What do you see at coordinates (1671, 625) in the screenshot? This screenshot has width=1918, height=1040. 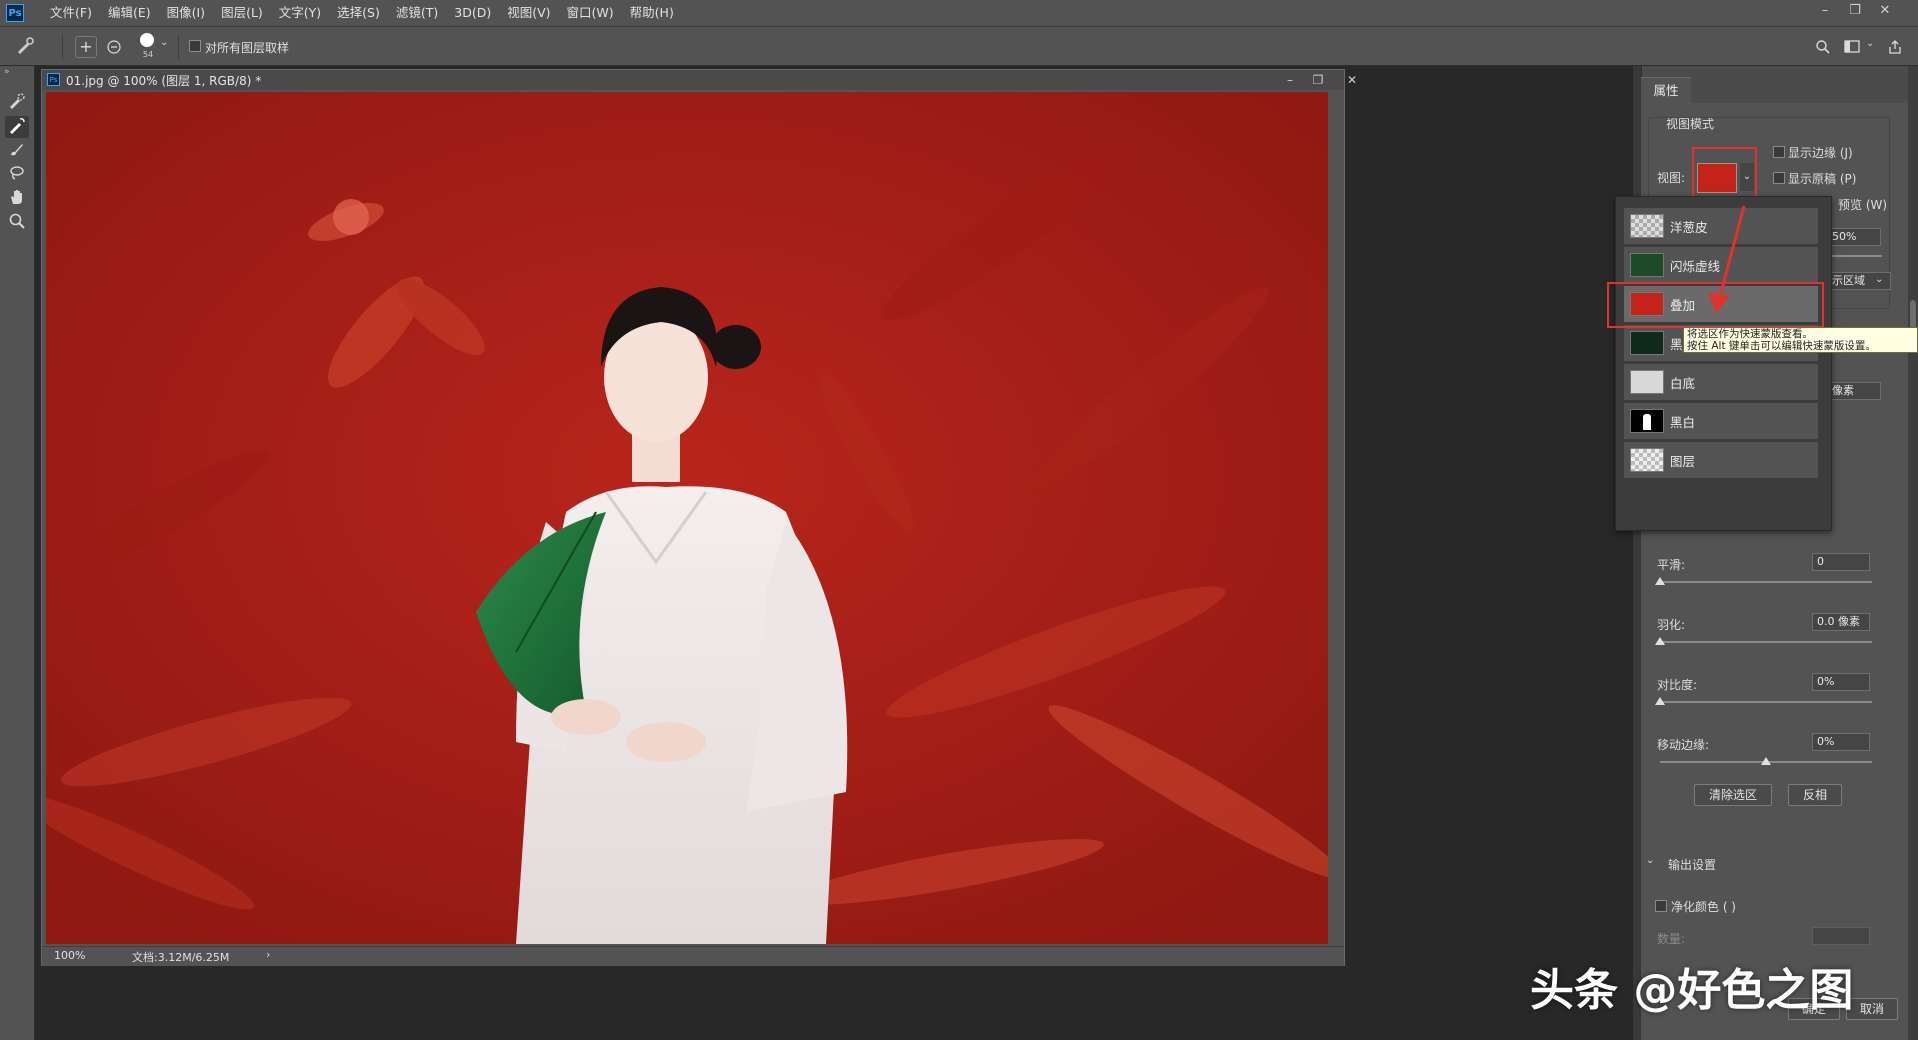 I see `feather-label: 羽化:` at bounding box center [1671, 625].